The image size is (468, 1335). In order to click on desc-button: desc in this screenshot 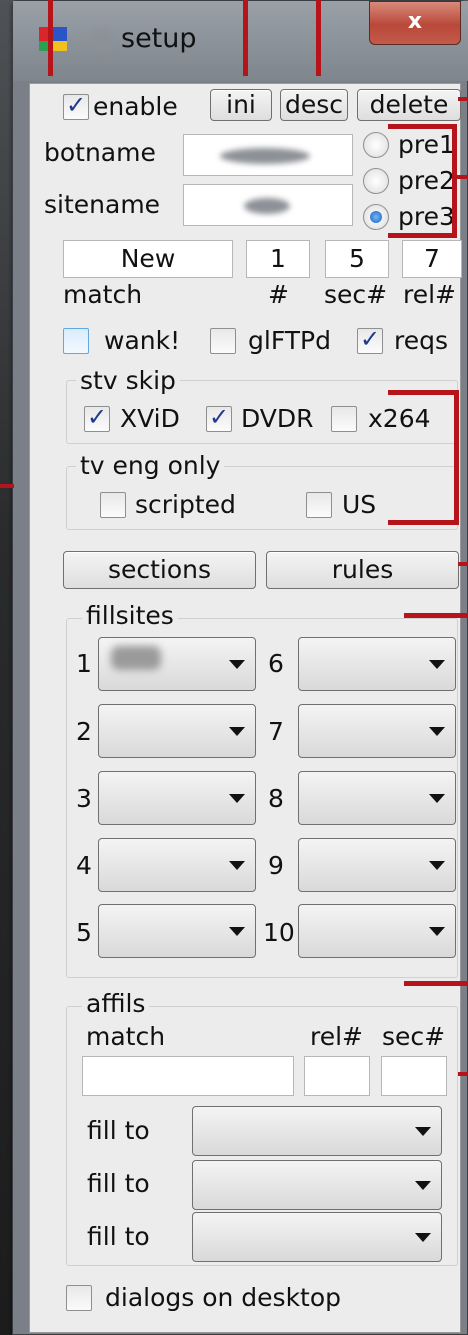, I will do `click(314, 105)`.